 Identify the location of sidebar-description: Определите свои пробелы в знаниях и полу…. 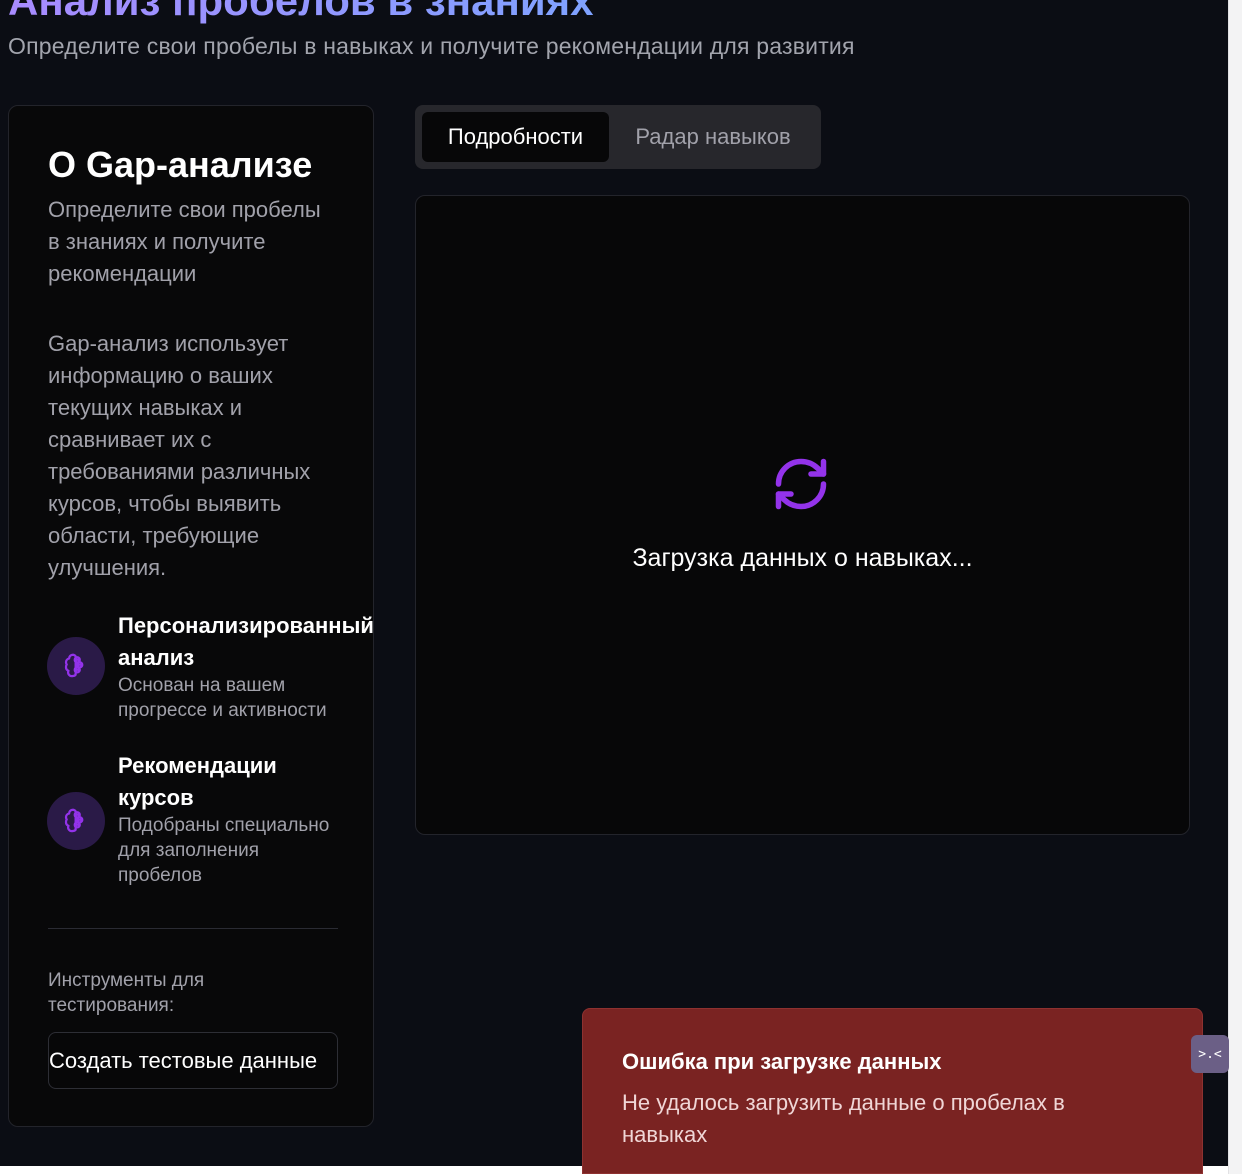
(184, 241).